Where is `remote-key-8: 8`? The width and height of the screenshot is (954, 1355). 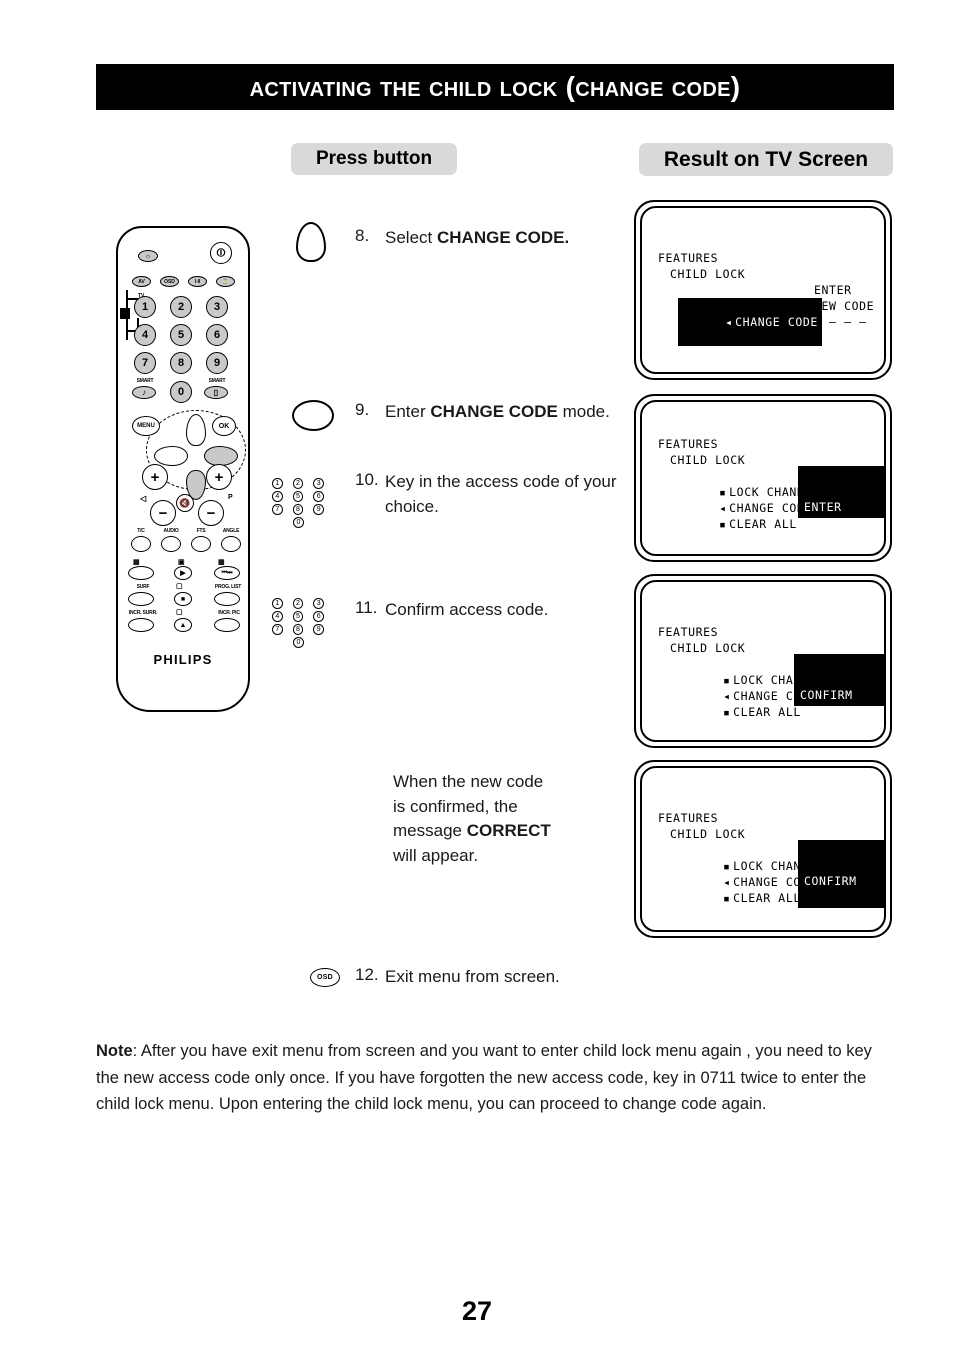
remote-key-8: 8 is located at coordinates (181, 363).